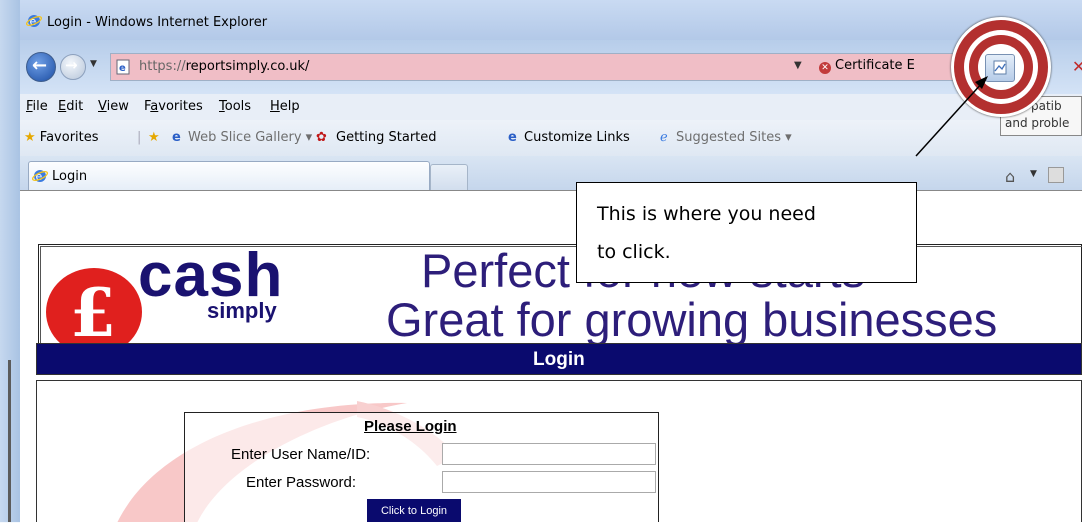 This screenshot has width=1082, height=523. I want to click on callout-arrow, so click(951, 116).